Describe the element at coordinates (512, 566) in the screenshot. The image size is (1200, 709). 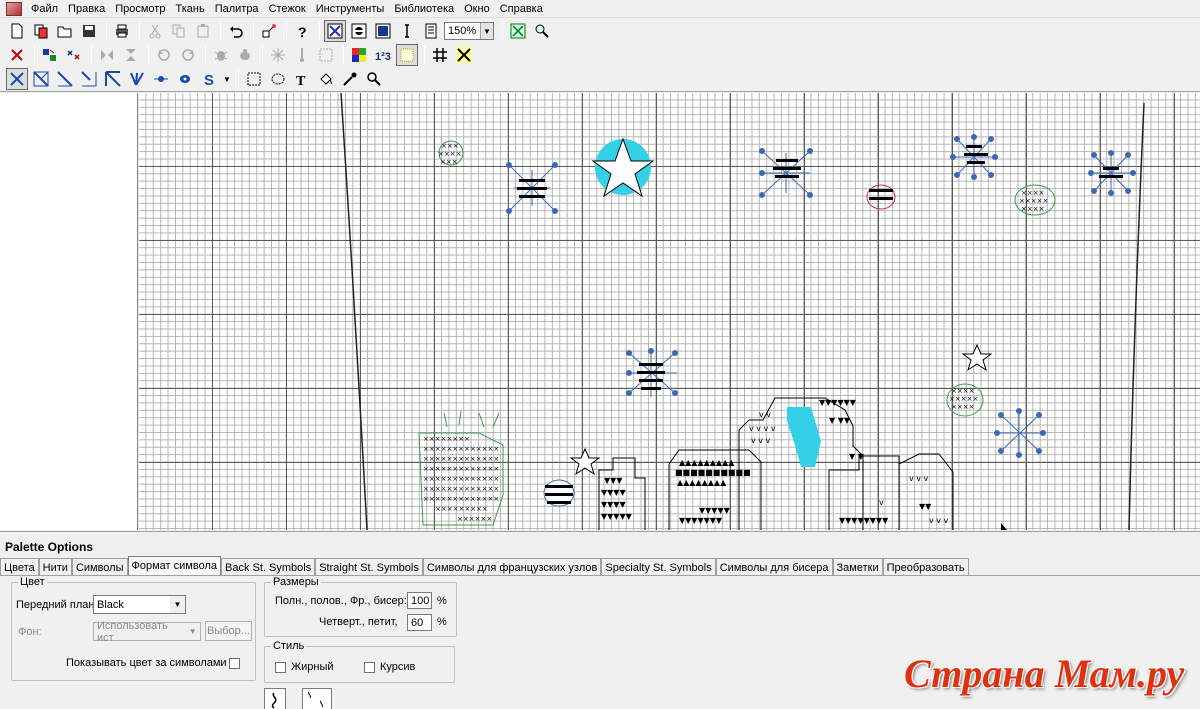
I see `tab-french-knot-symbols: Символы для французских узлов` at that location.